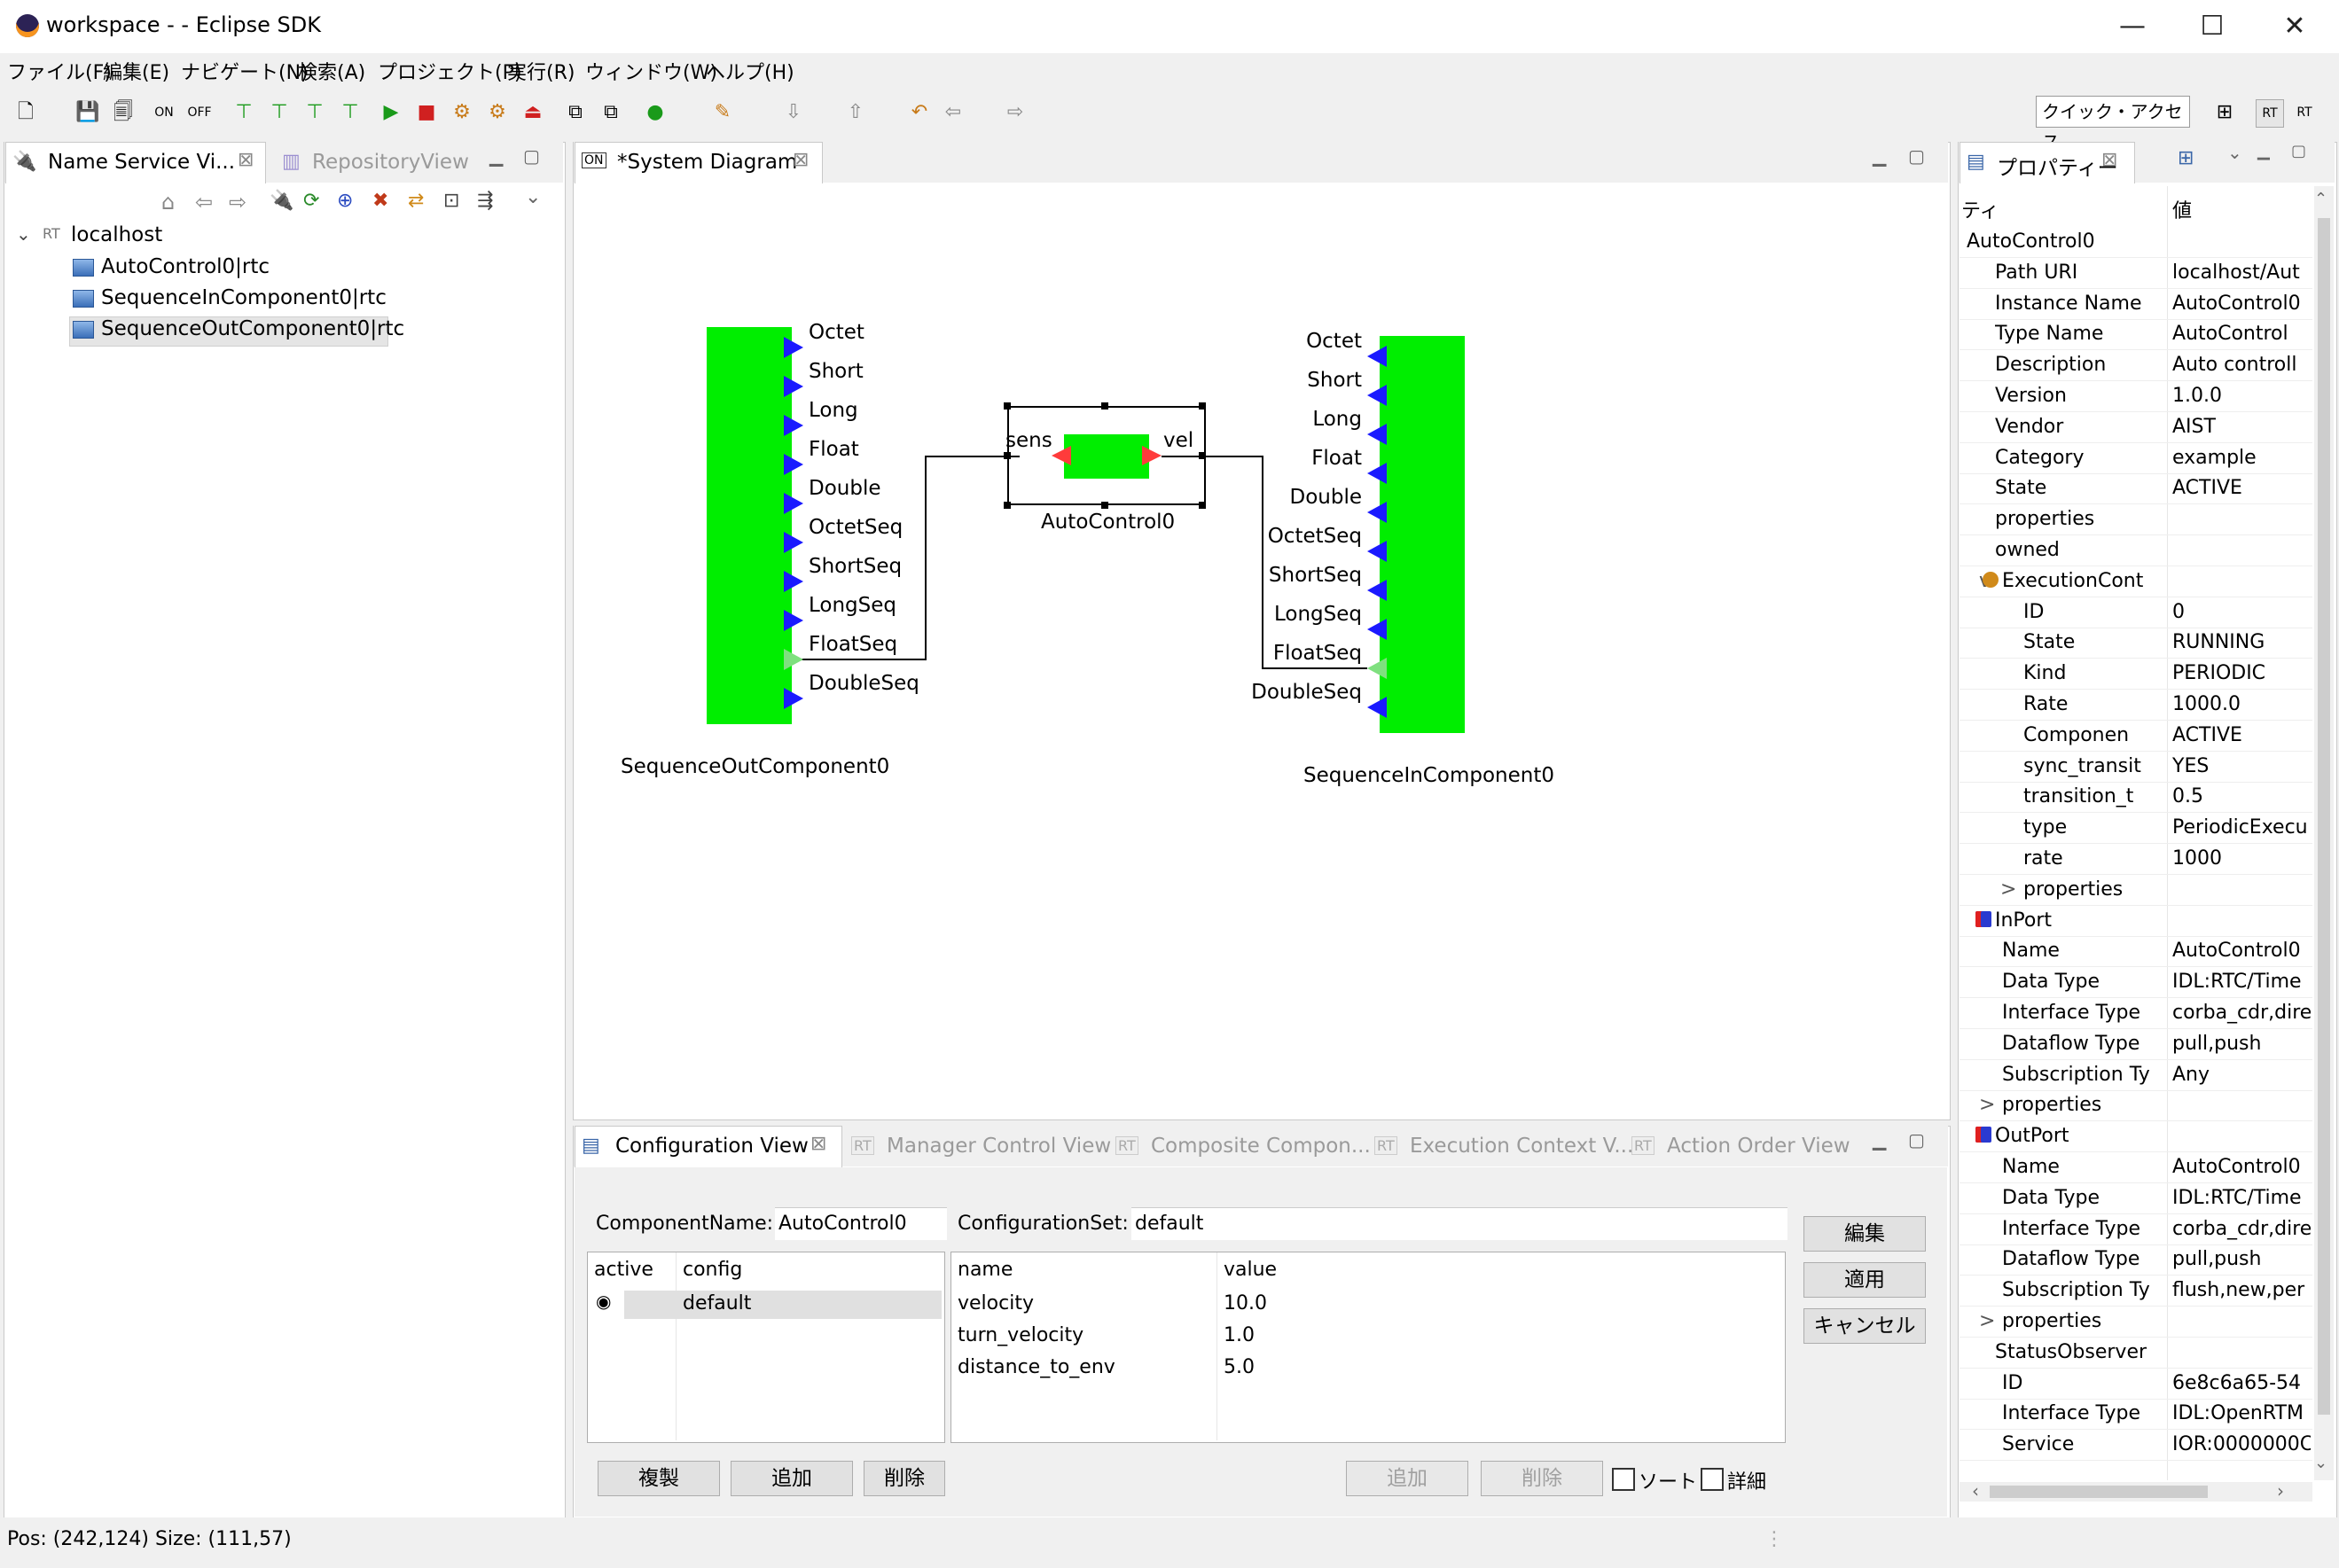  I want to click on out-port-float, so click(793, 464).